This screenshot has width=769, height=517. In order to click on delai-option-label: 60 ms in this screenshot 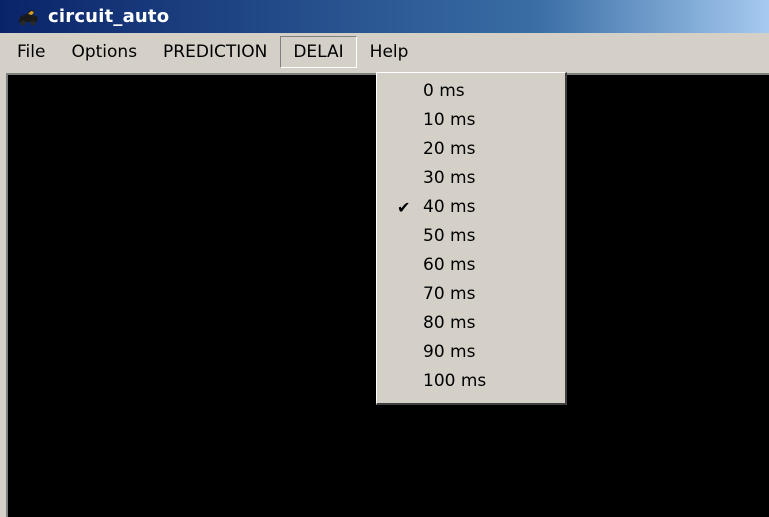, I will do `click(449, 265)`.